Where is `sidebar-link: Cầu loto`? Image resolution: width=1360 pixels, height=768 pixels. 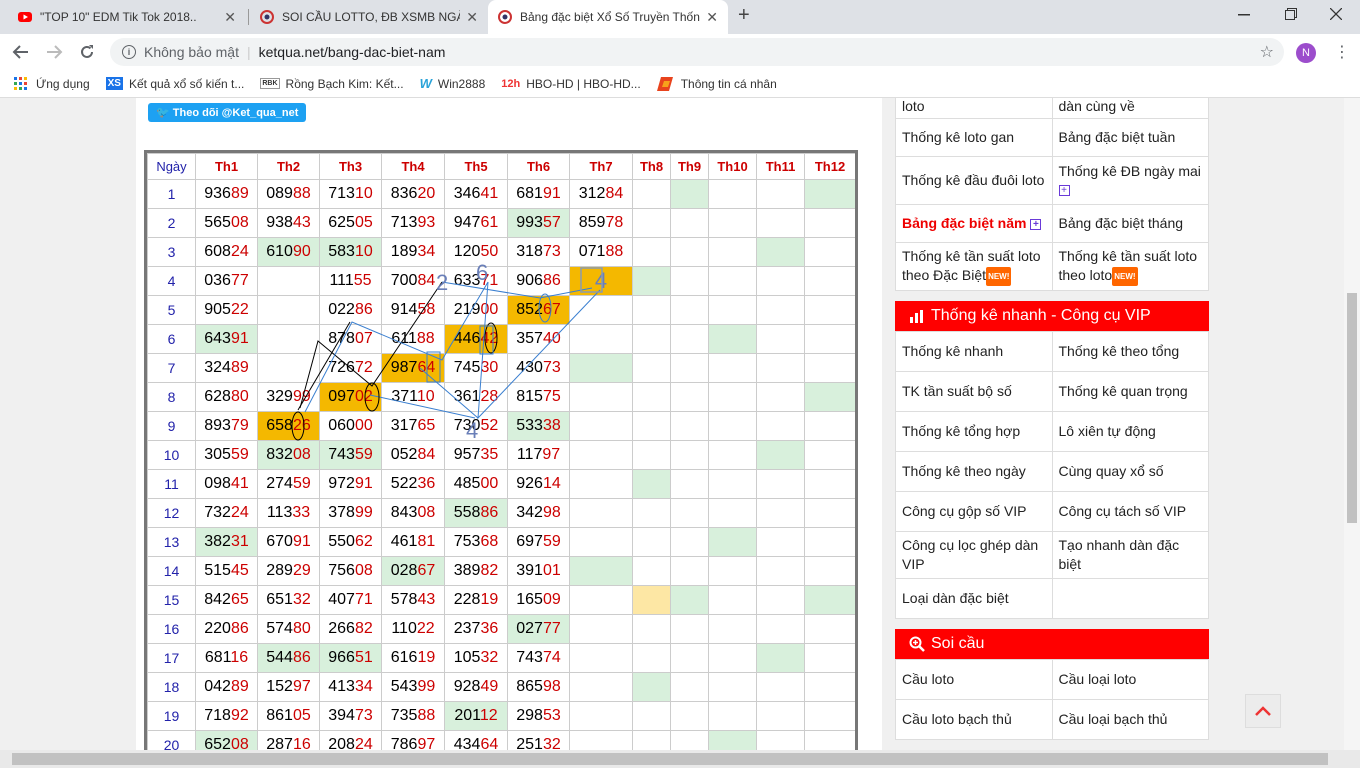 sidebar-link: Cầu loto is located at coordinates (974, 679).